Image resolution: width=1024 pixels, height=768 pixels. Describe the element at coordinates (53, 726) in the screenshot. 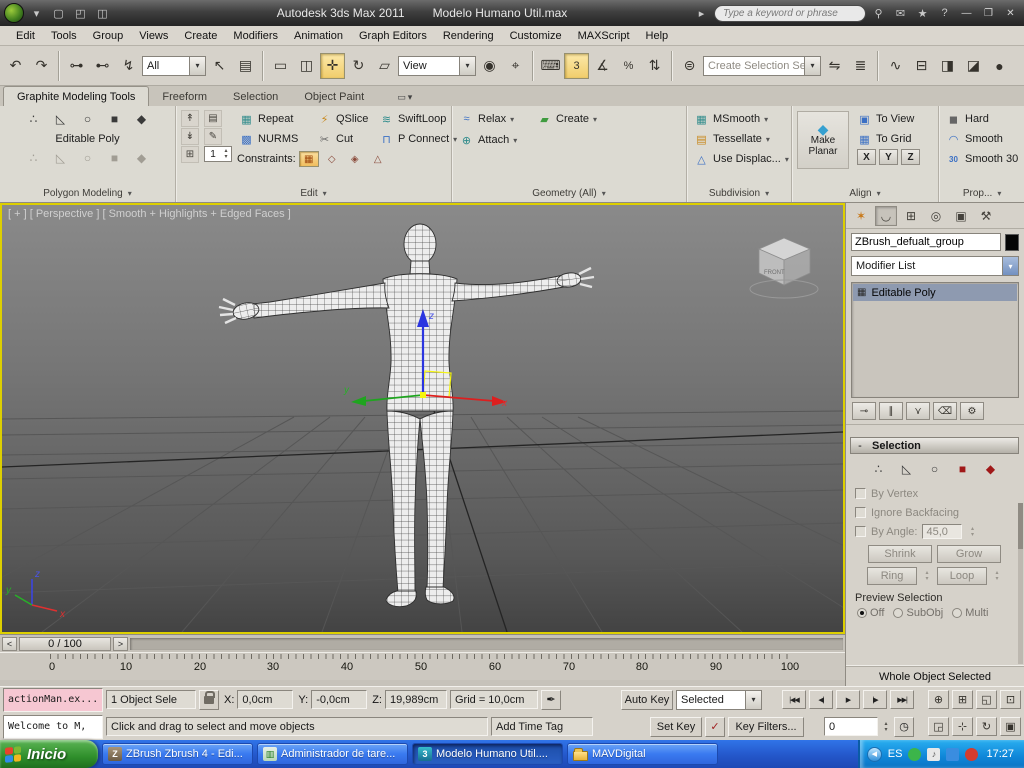

I see `maxscript-mini-listener: Welcome to M,` at that location.